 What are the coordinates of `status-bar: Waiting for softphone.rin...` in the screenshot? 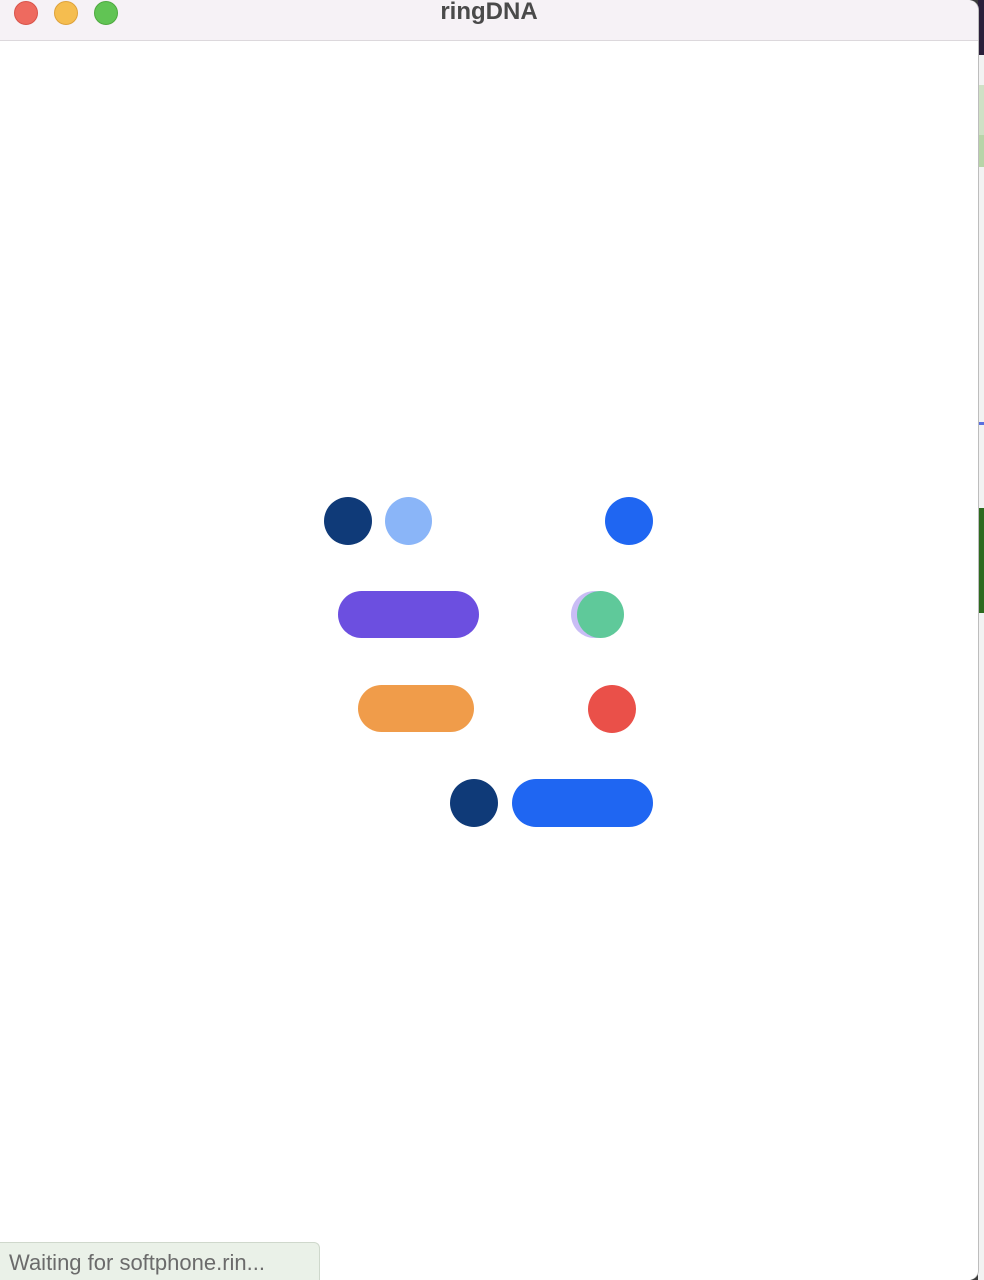 It's located at (160, 1261).